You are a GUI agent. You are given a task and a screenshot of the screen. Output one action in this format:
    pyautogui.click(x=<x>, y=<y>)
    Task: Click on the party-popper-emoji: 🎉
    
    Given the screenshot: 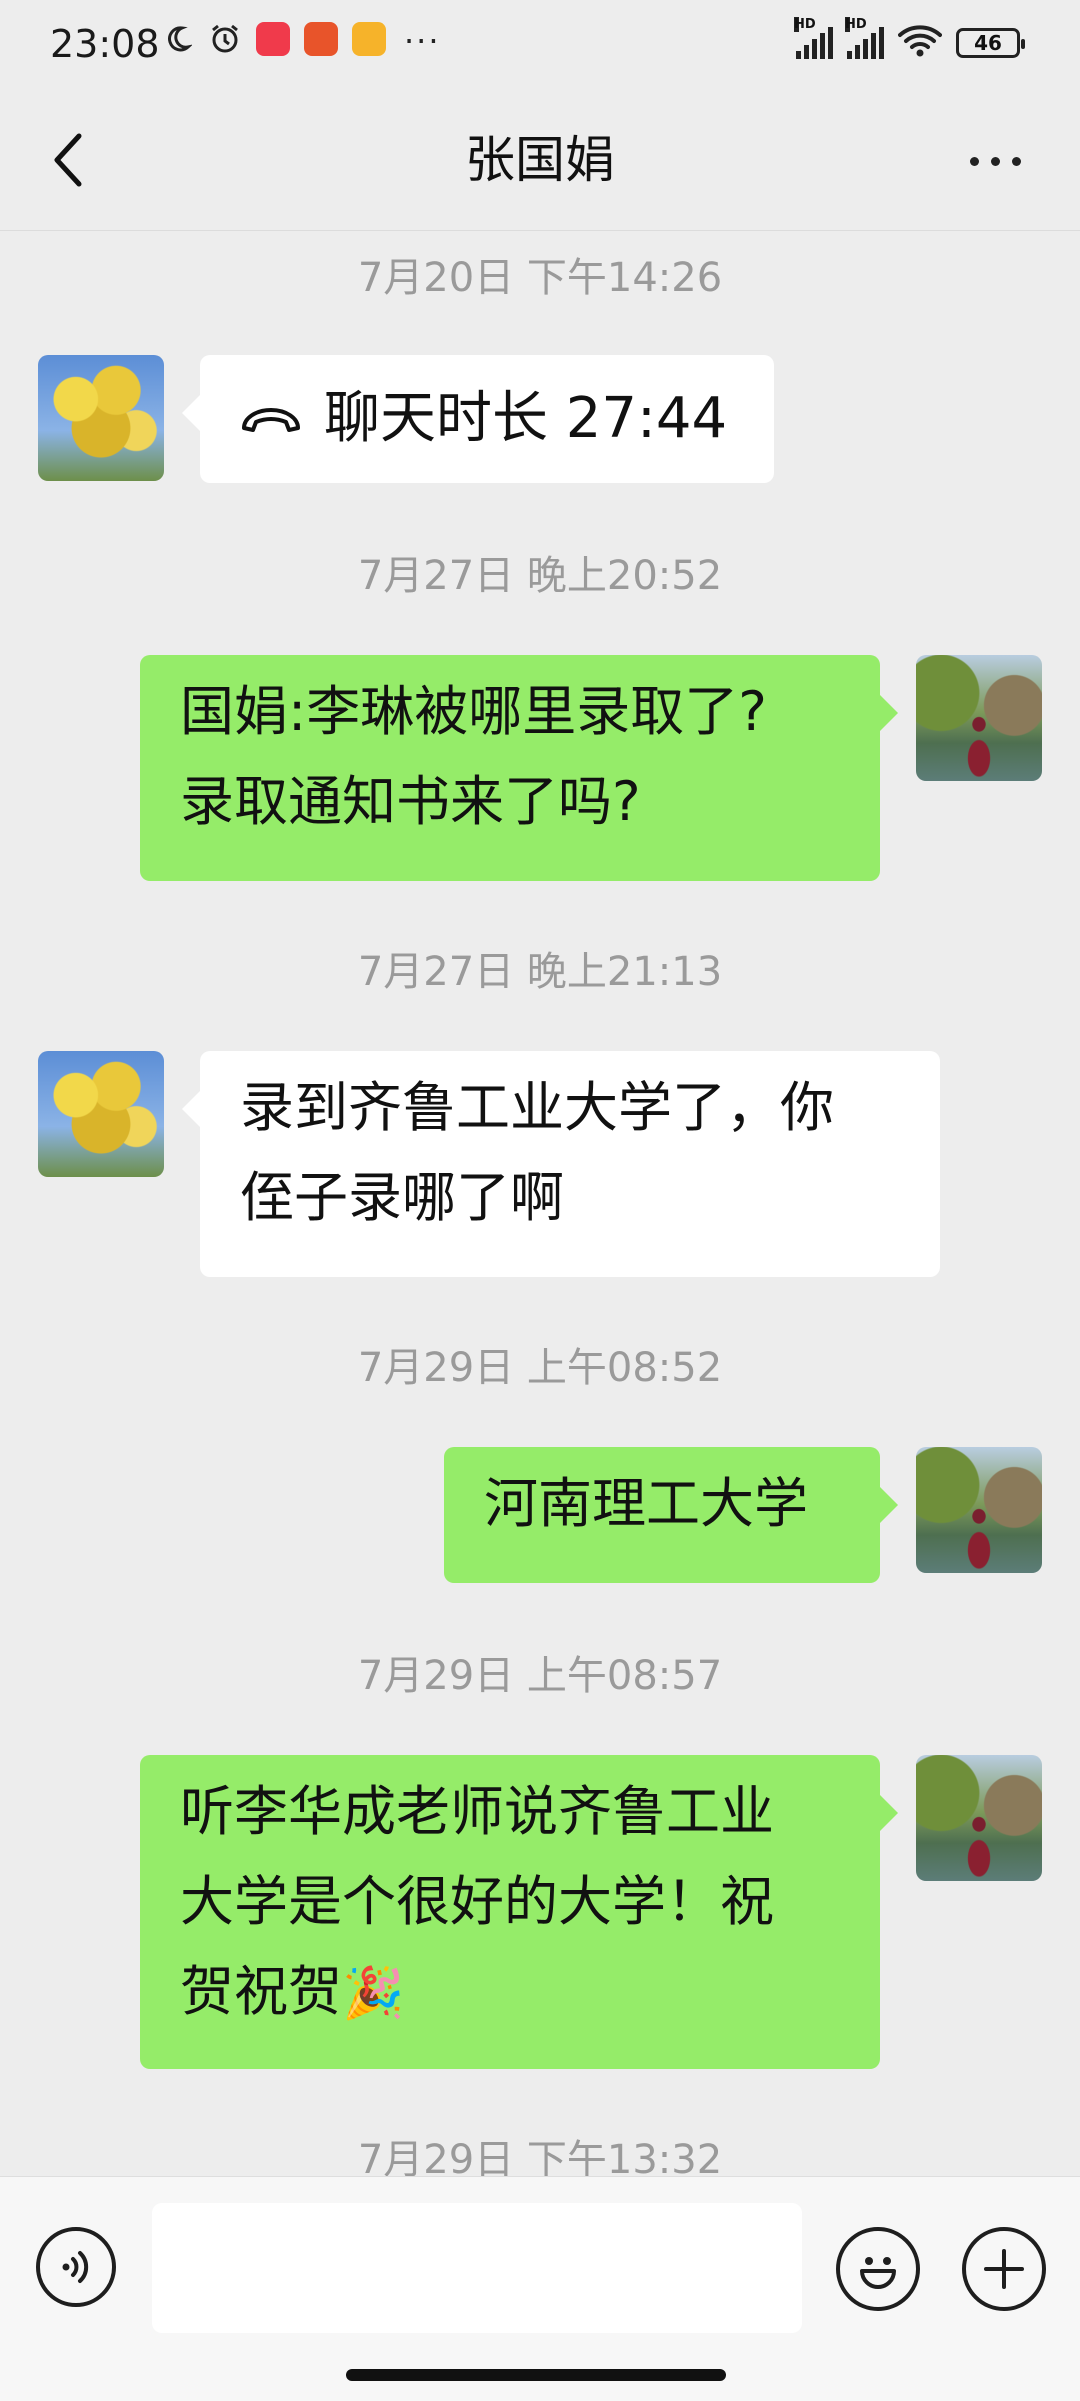 What is the action you would take?
    pyautogui.click(x=373, y=1993)
    